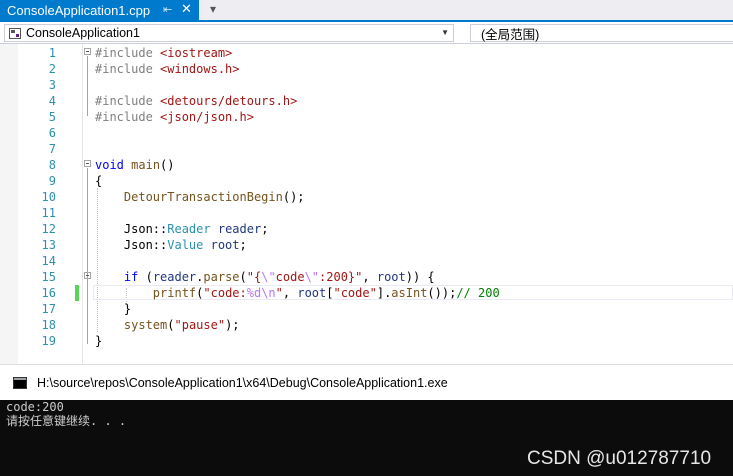 This screenshot has width=733, height=476. Describe the element at coordinates (185, 245) in the screenshot. I see `code-token: Value` at that location.